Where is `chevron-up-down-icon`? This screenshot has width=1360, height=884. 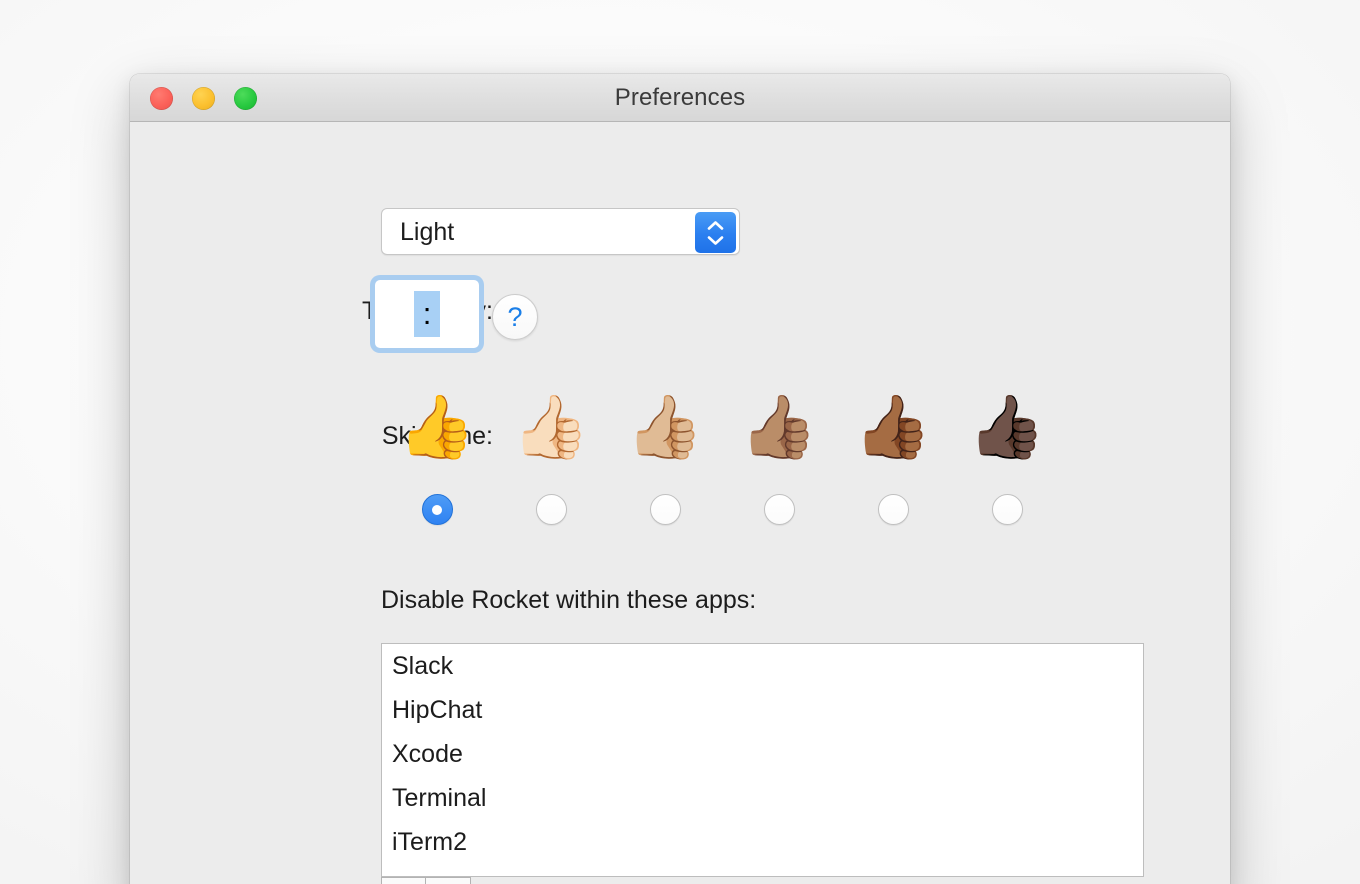
chevron-up-down-icon is located at coordinates (715, 232).